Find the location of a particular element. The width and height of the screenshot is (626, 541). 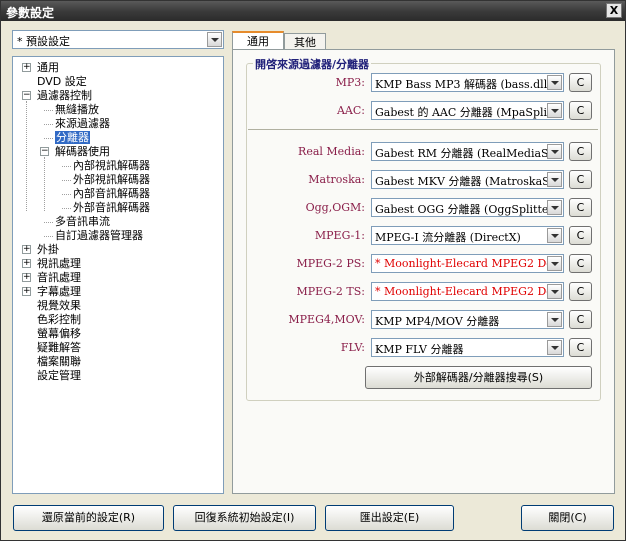

tree-item-subtitle-processing: 字幕處理 is located at coordinates (59, 291).